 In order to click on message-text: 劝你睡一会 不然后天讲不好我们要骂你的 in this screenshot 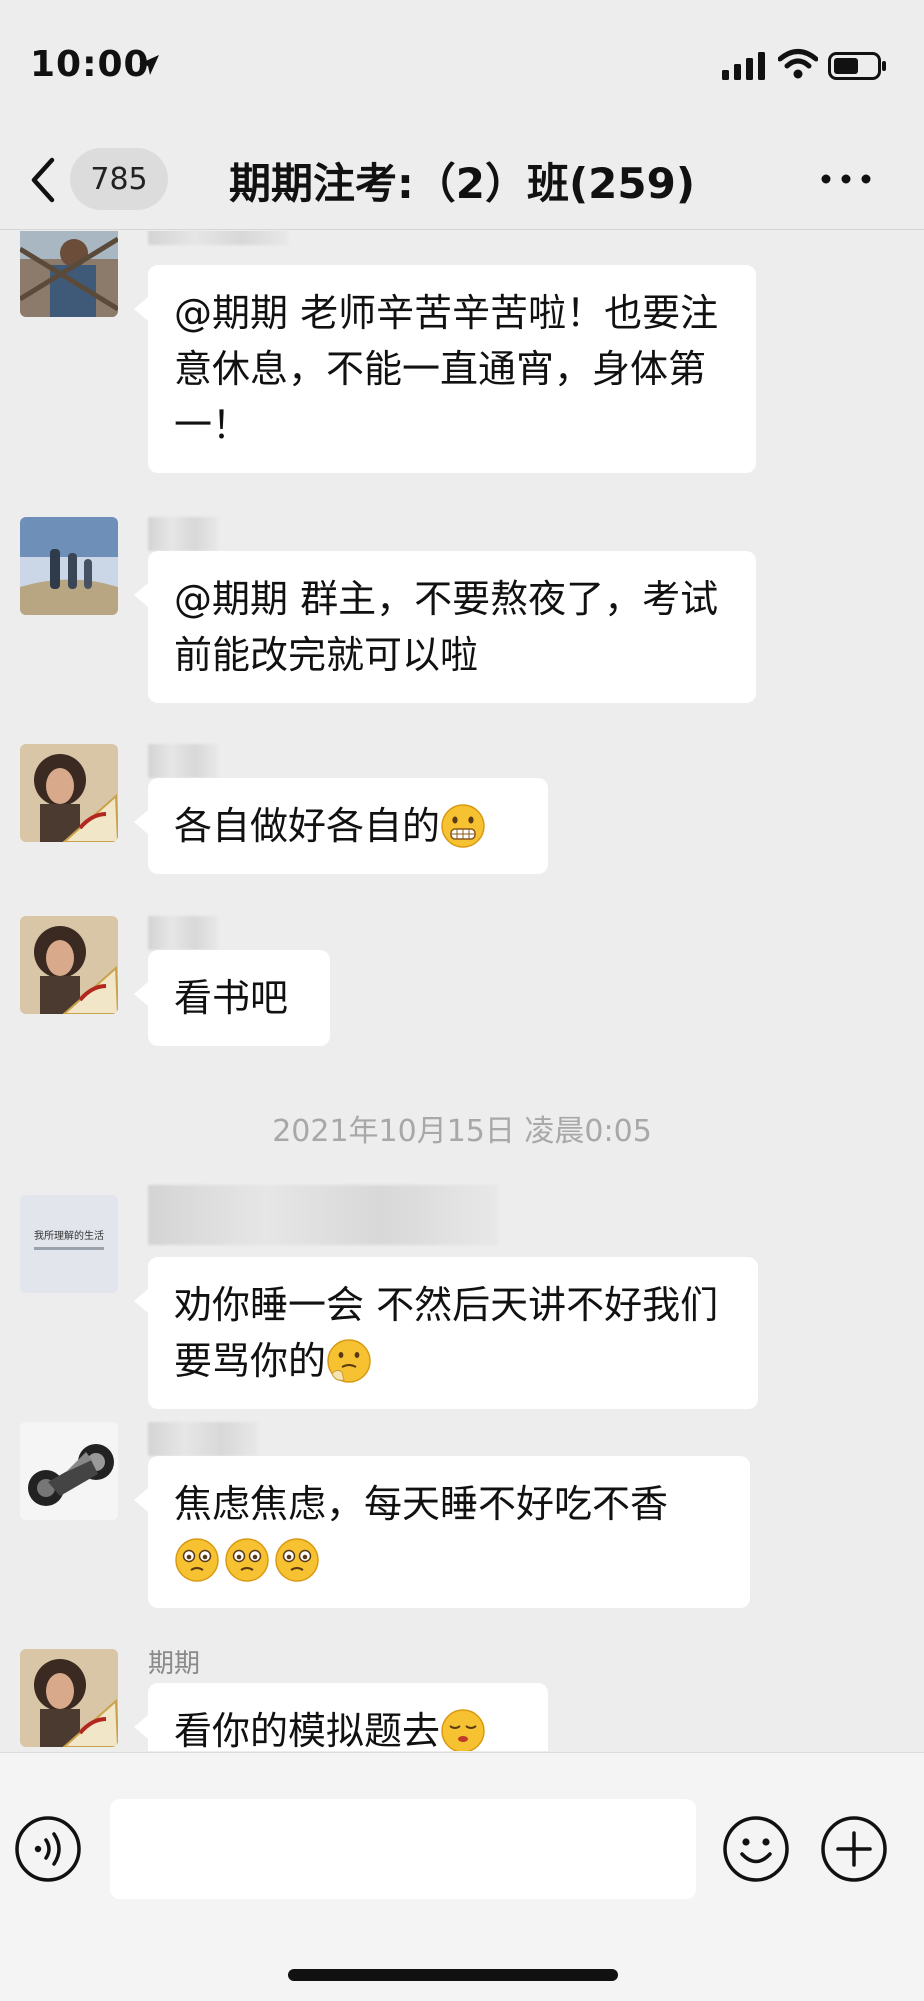, I will do `click(446, 1333)`.